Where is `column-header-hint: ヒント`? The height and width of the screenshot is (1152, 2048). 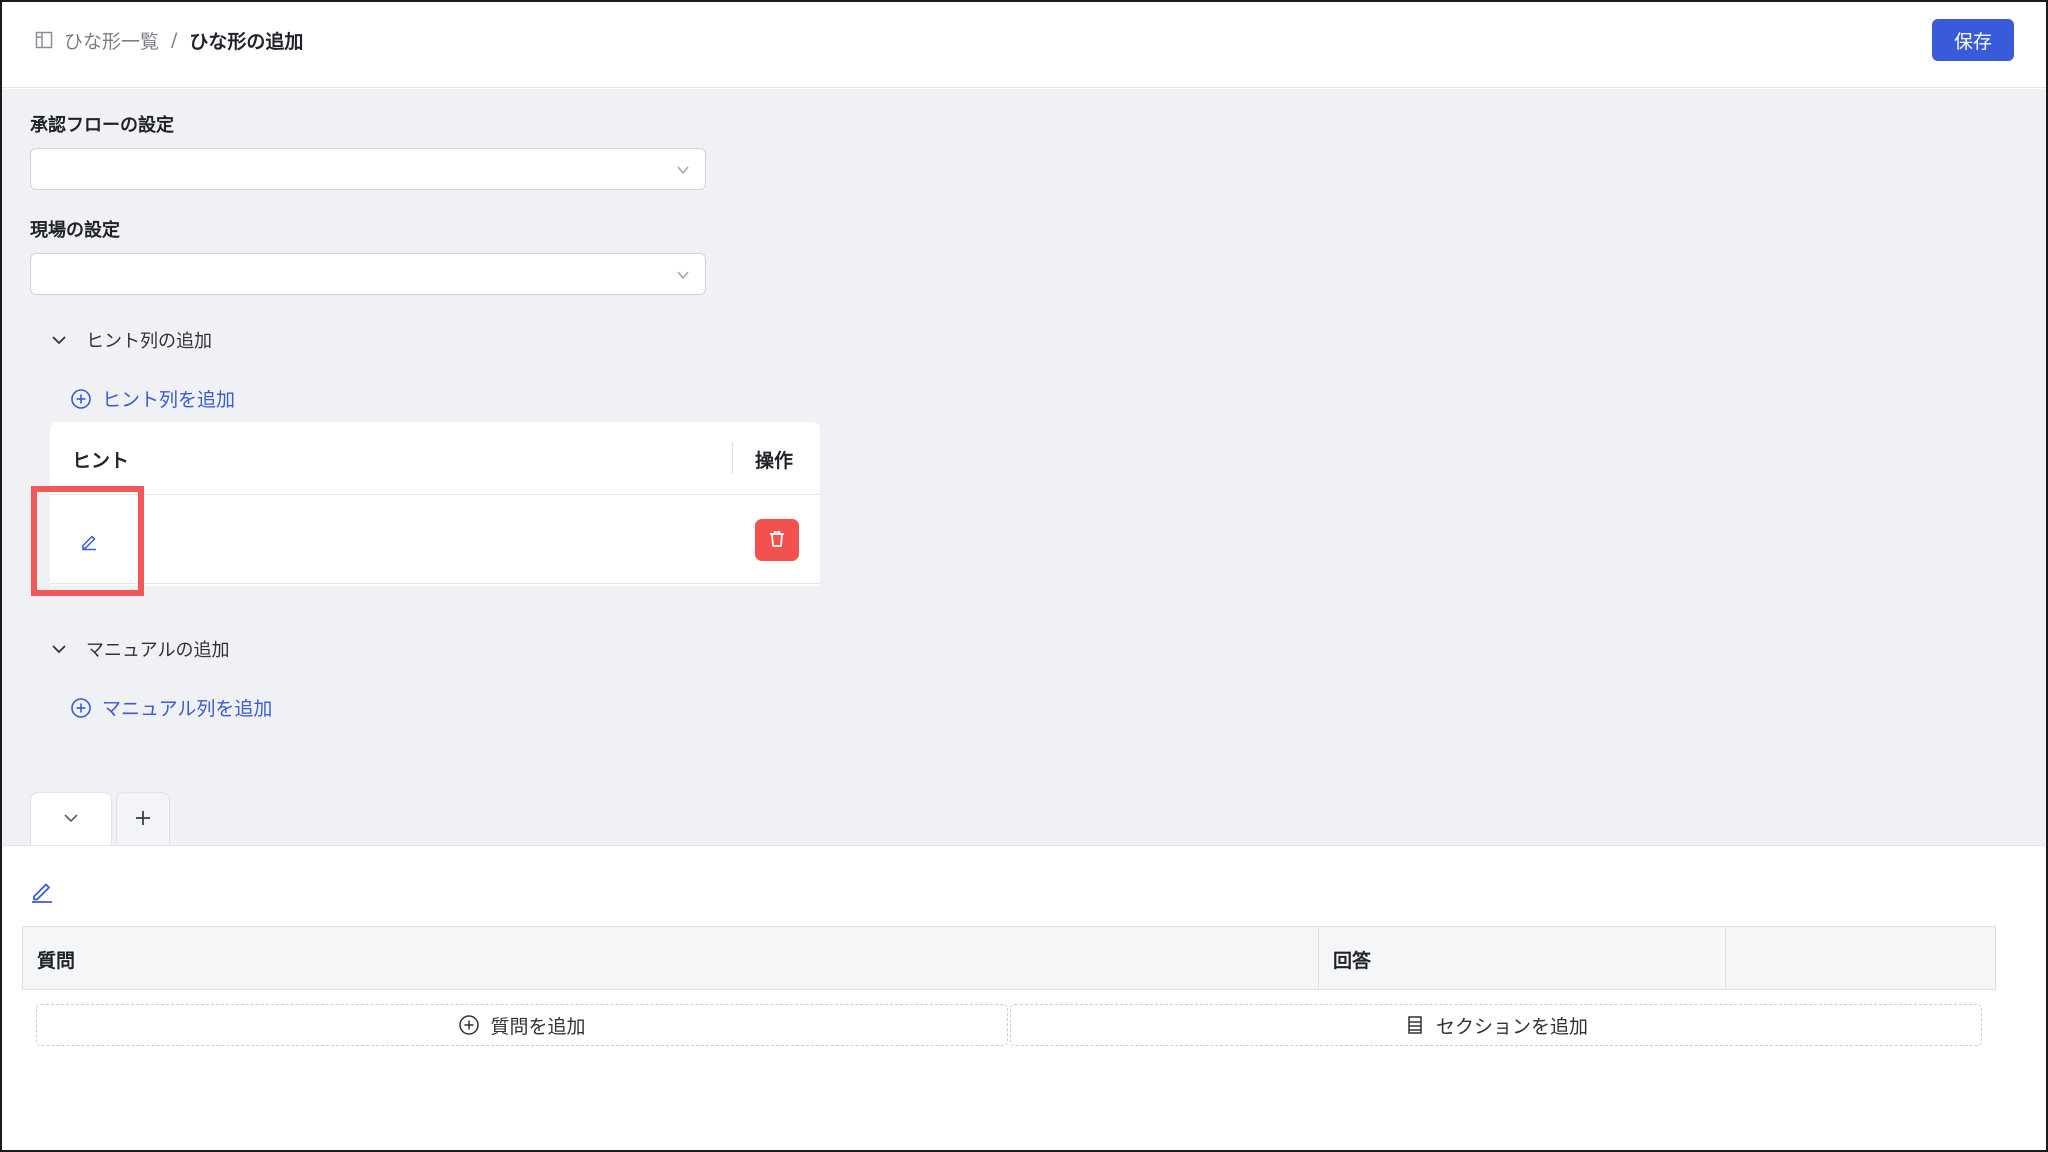
column-header-hint: ヒント is located at coordinates (101, 461).